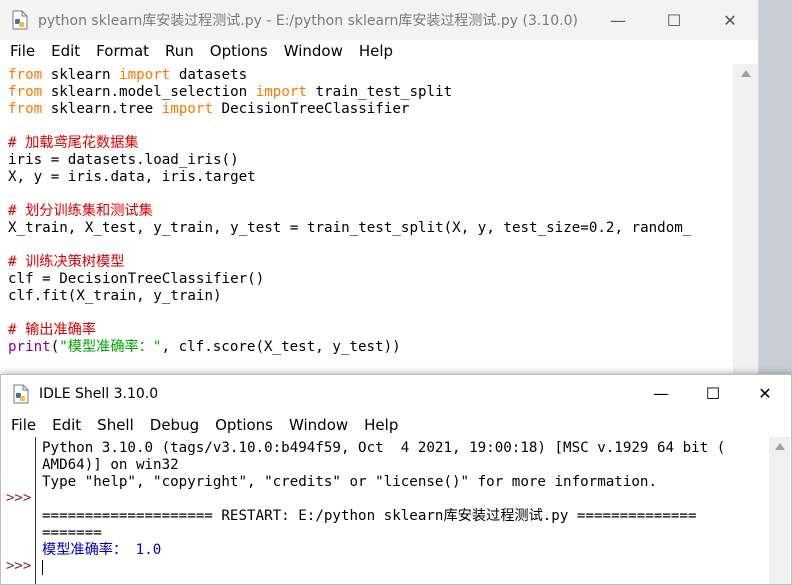 The image size is (792, 585). Describe the element at coordinates (383, 567) in the screenshot. I see `input-line` at that location.